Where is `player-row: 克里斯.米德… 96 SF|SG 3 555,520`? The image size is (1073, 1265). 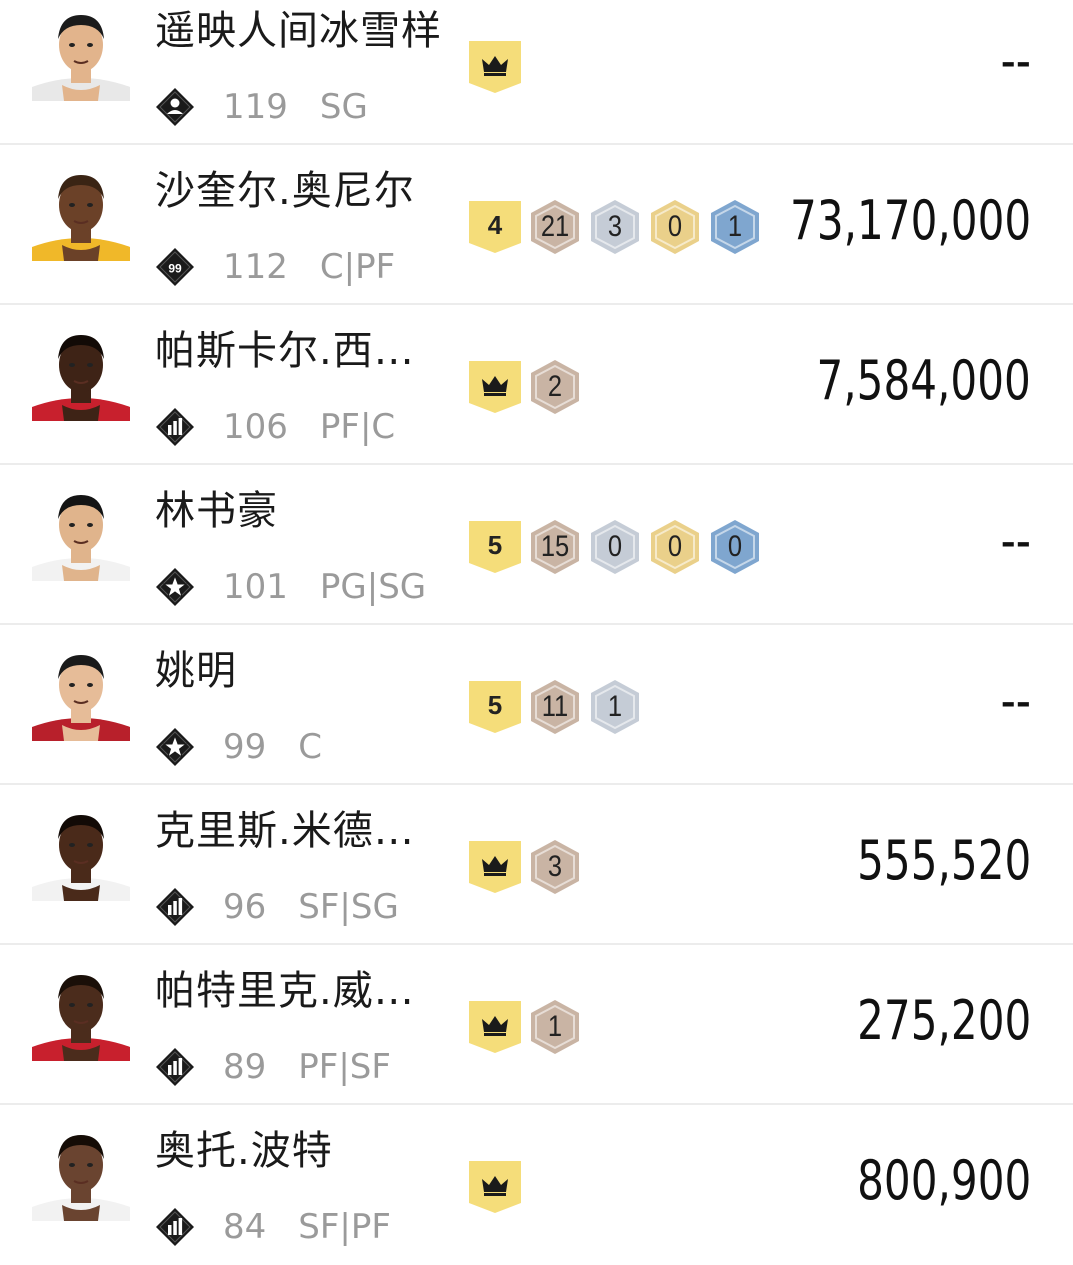 player-row: 克里斯.米德… 96 SF|SG 3 555,520 is located at coordinates (536, 865).